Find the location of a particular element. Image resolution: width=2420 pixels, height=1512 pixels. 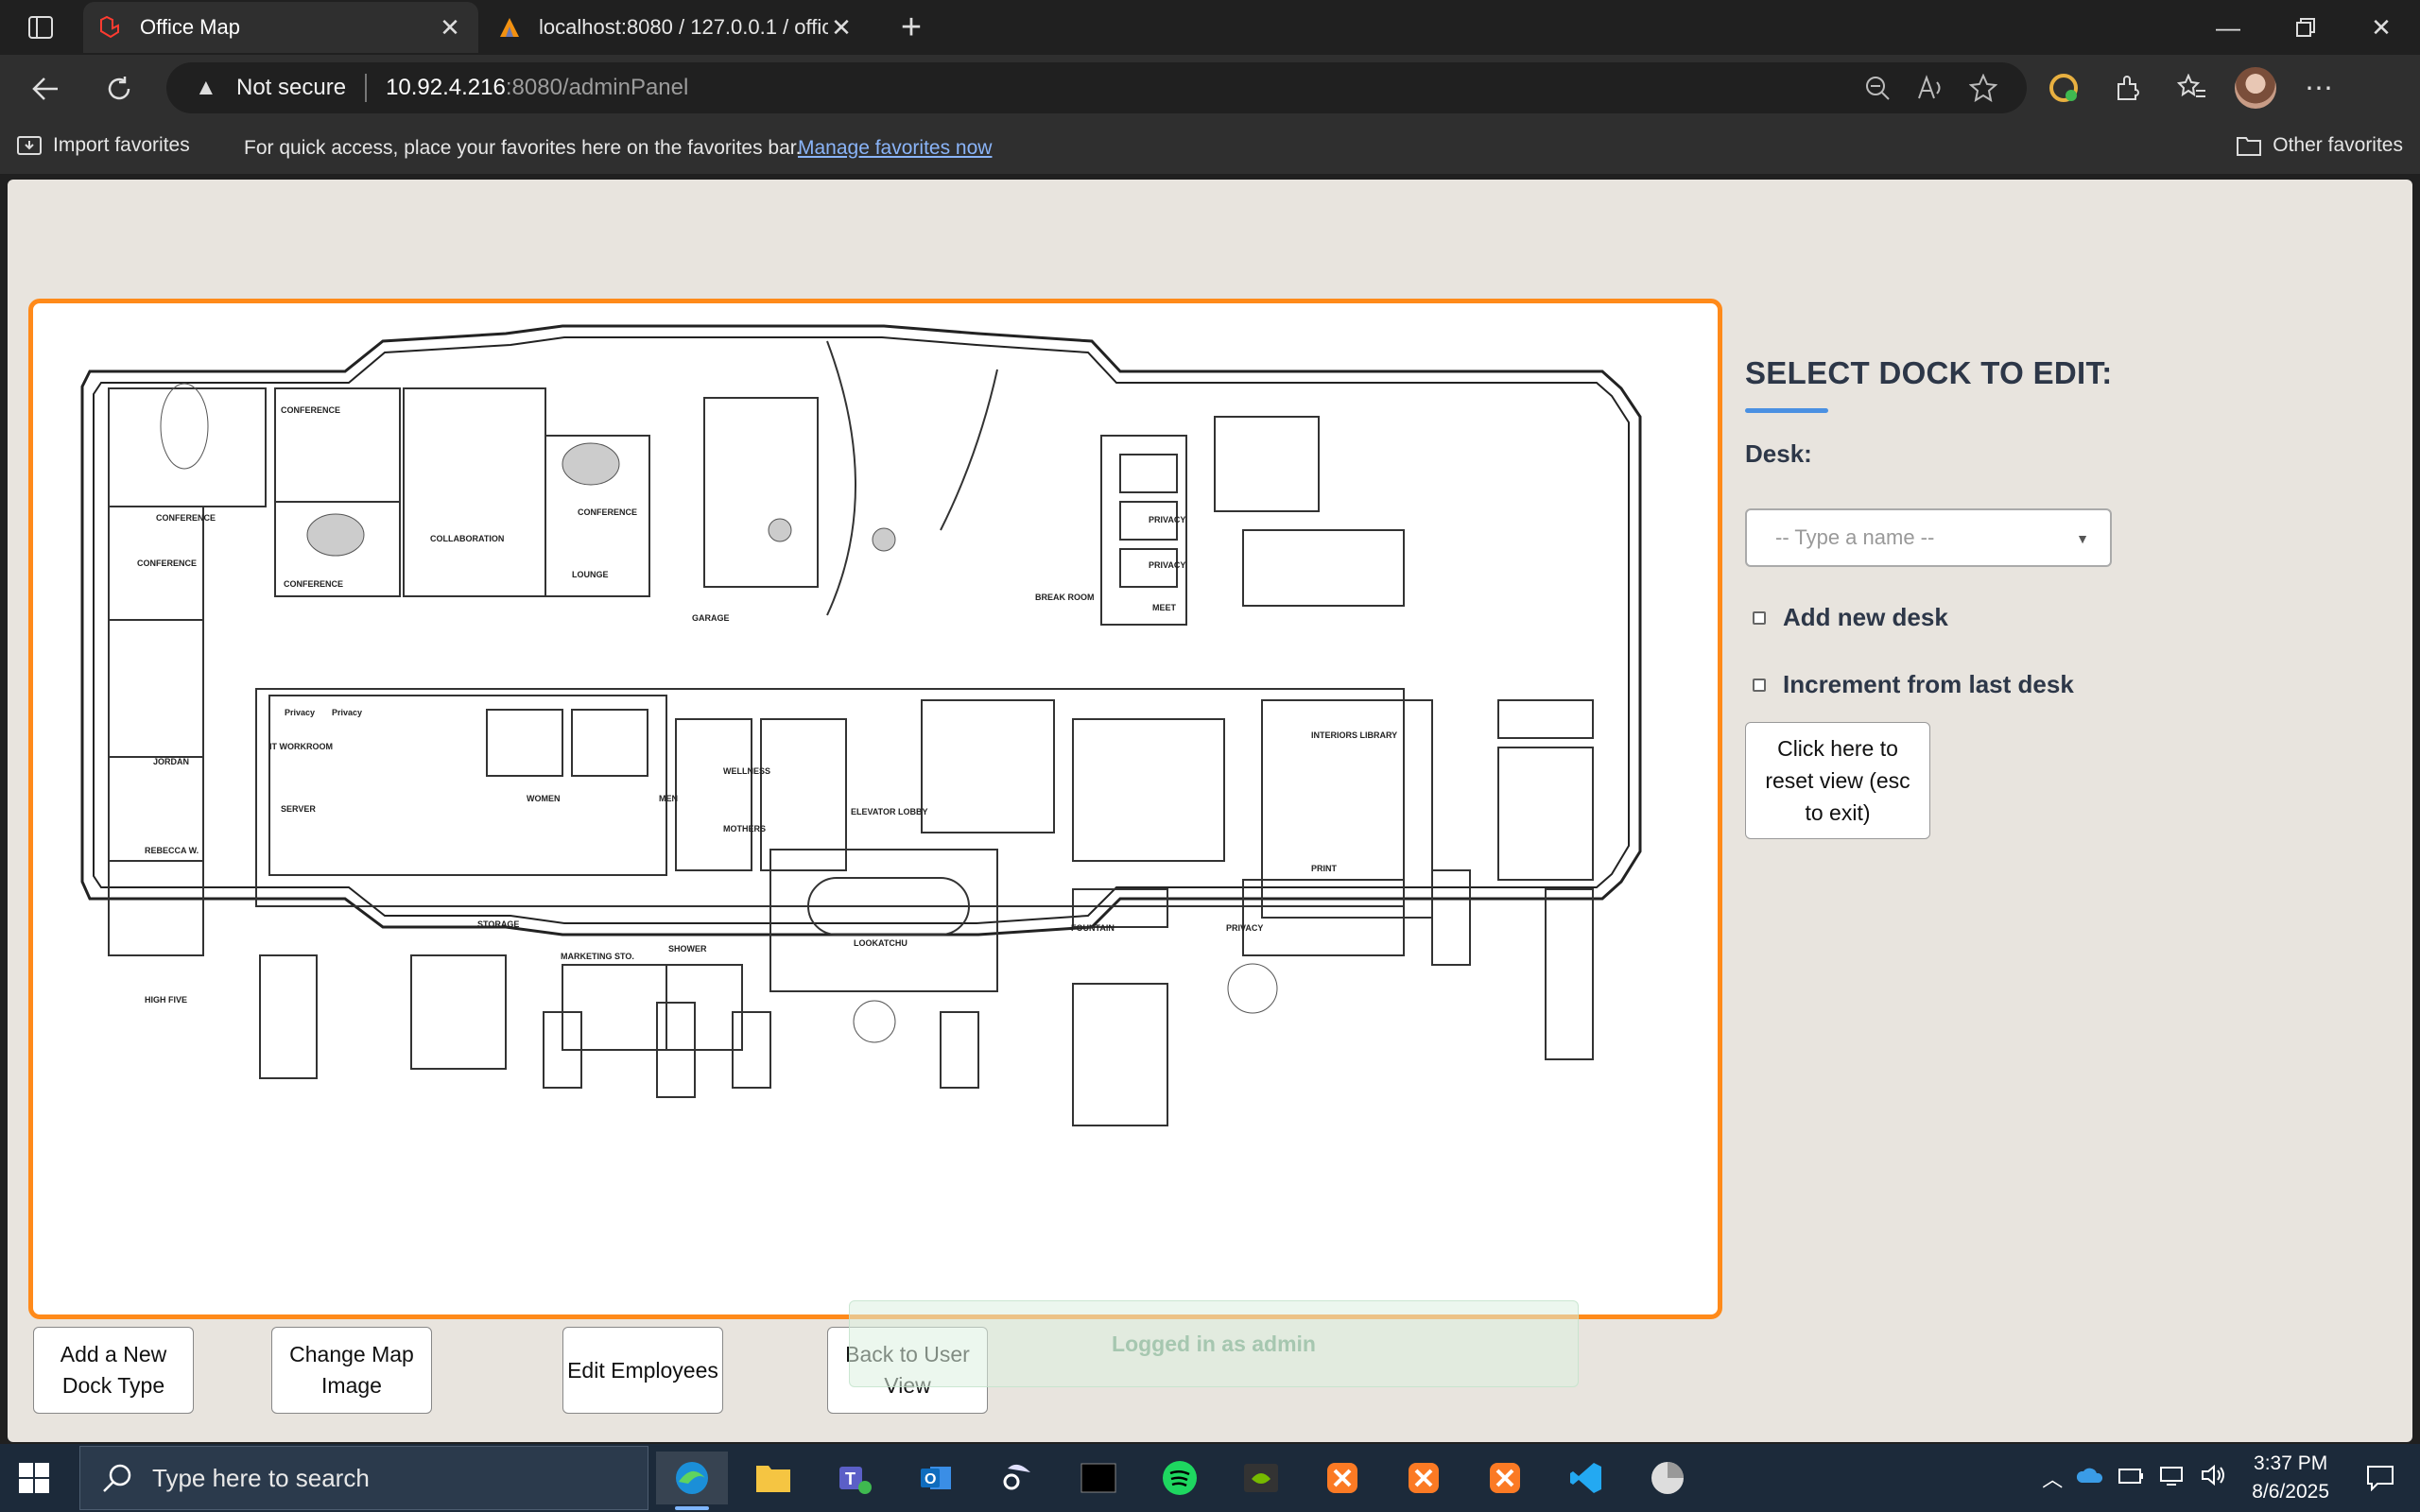

room-label: IT WORKROOM is located at coordinates (301, 746).